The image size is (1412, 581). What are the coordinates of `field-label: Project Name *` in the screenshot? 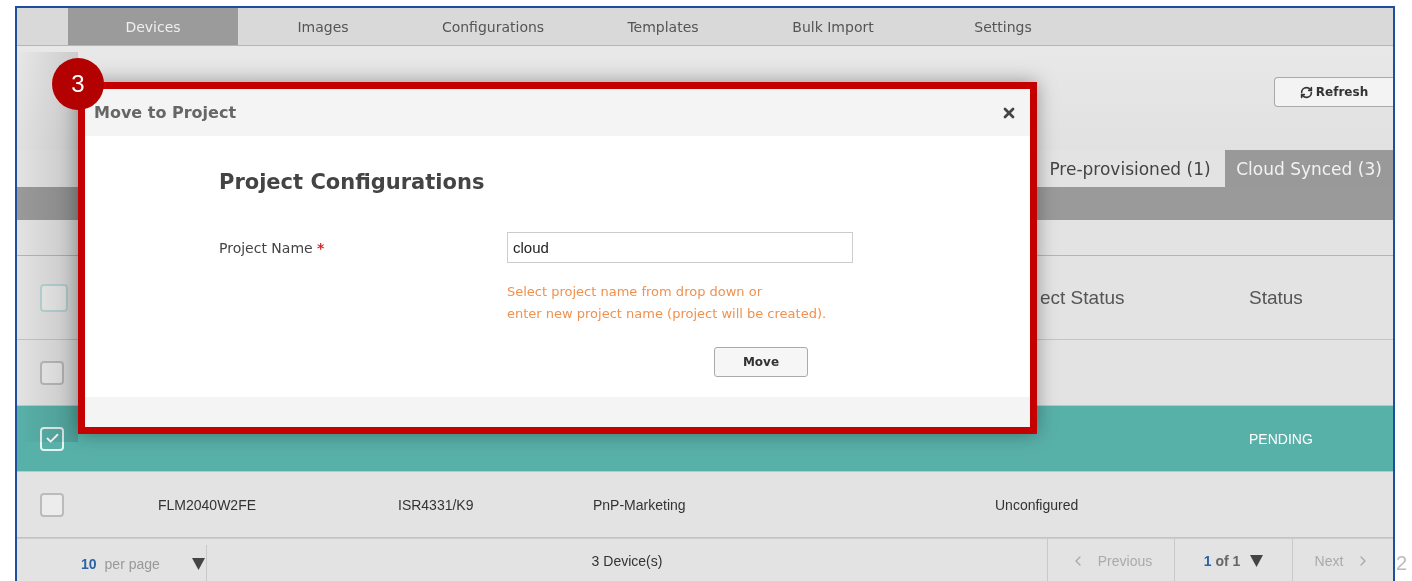 It's located at (272, 248).